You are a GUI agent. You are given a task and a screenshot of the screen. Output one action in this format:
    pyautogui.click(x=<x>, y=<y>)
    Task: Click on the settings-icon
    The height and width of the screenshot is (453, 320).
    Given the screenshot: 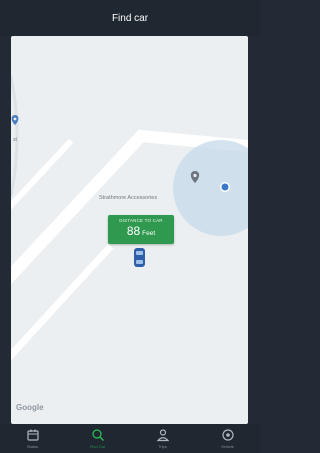 What is the action you would take?
    pyautogui.click(x=227, y=435)
    